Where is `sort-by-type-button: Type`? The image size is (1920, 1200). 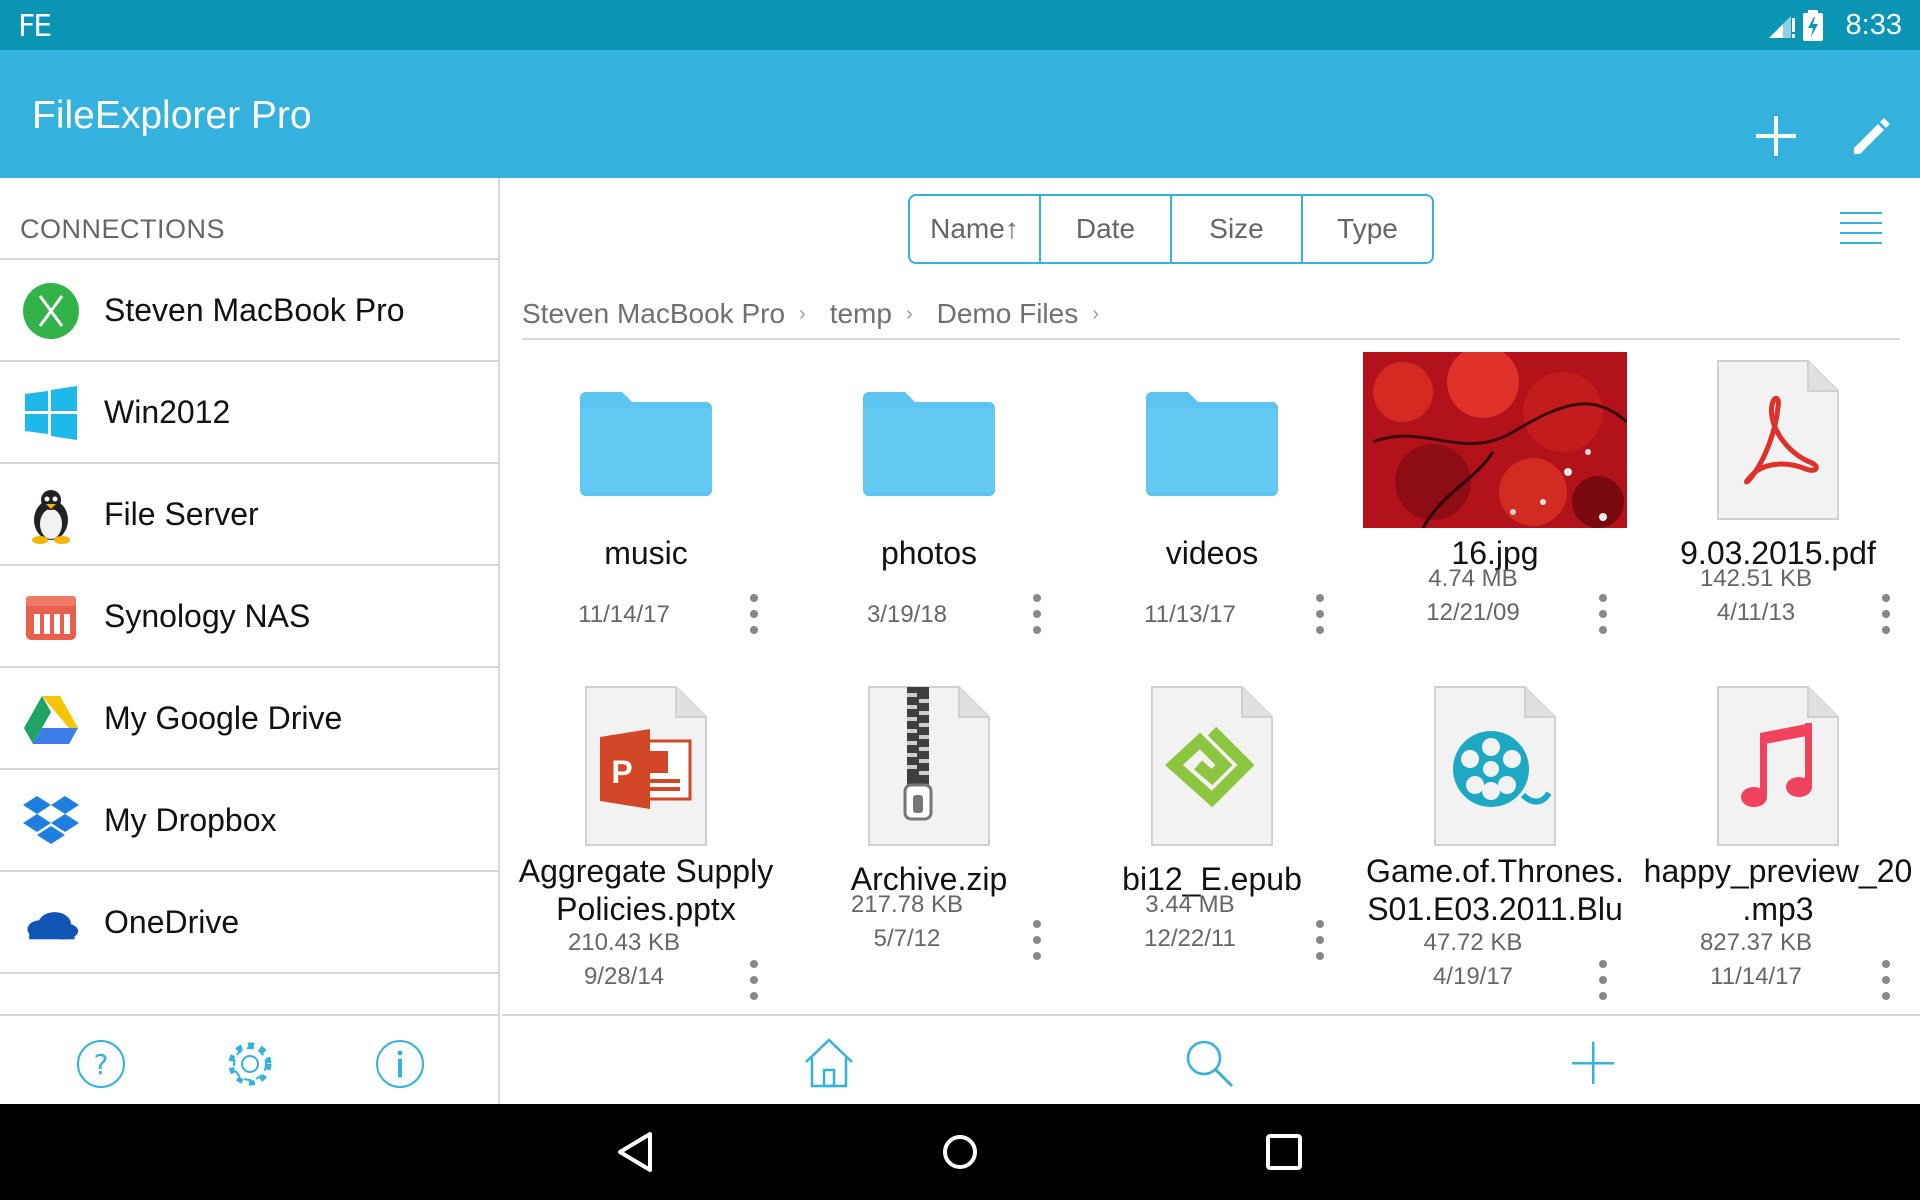 sort-by-type-button: Type is located at coordinates (1367, 229).